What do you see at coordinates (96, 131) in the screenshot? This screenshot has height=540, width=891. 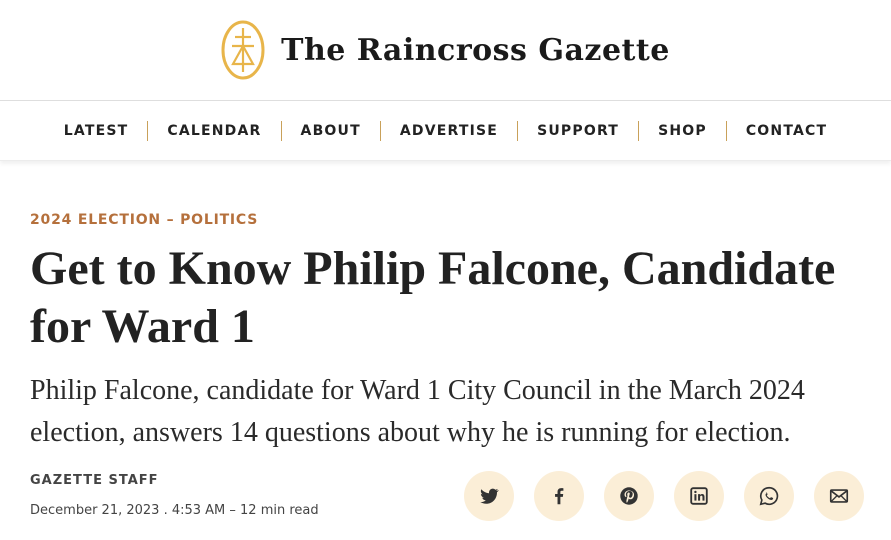 I see `nav-item-latest: LATEST` at bounding box center [96, 131].